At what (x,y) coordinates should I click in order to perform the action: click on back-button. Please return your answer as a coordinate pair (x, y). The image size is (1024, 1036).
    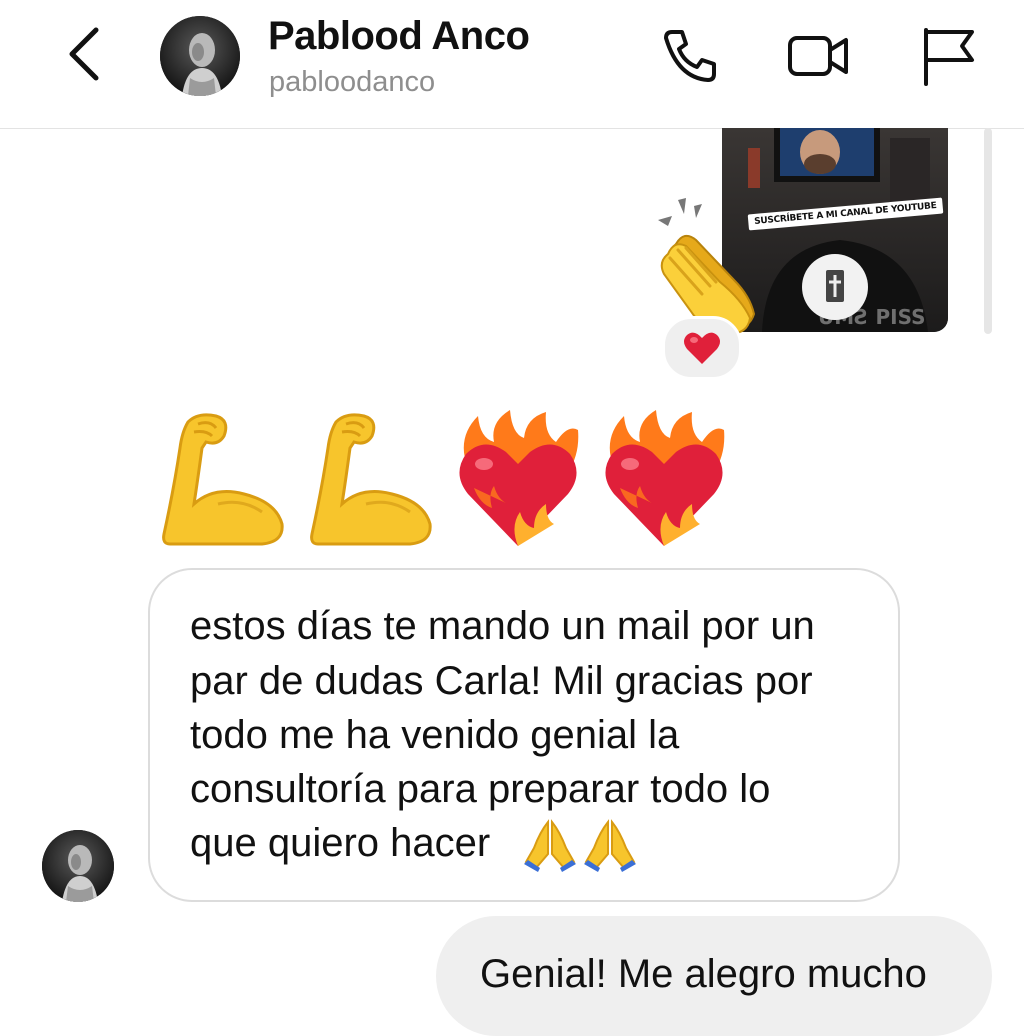
    Looking at the image, I should click on (88, 54).